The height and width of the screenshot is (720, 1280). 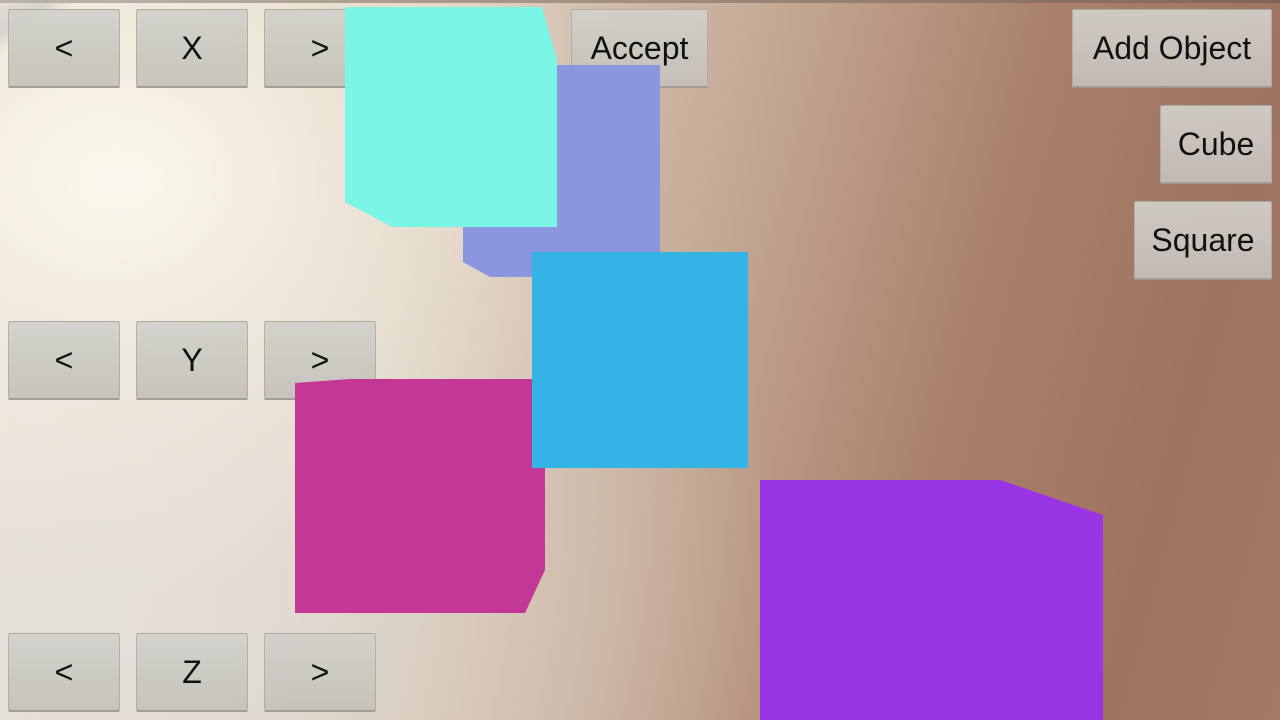 What do you see at coordinates (420, 496) in the screenshot?
I see `magenta-cube` at bounding box center [420, 496].